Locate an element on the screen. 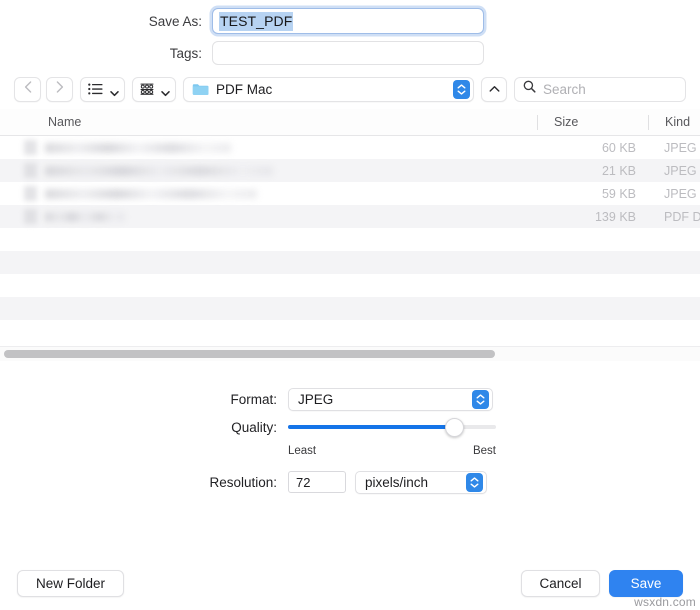 The image size is (700, 610). footer-actions: Cancel Save is located at coordinates (602, 583).